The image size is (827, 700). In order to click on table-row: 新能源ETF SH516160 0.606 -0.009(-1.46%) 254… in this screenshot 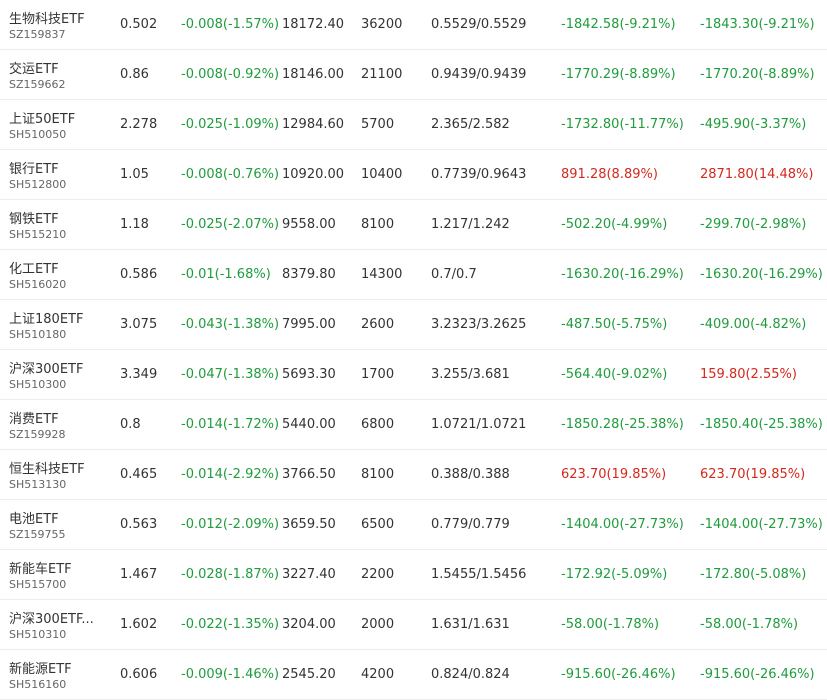, I will do `click(413, 675)`.